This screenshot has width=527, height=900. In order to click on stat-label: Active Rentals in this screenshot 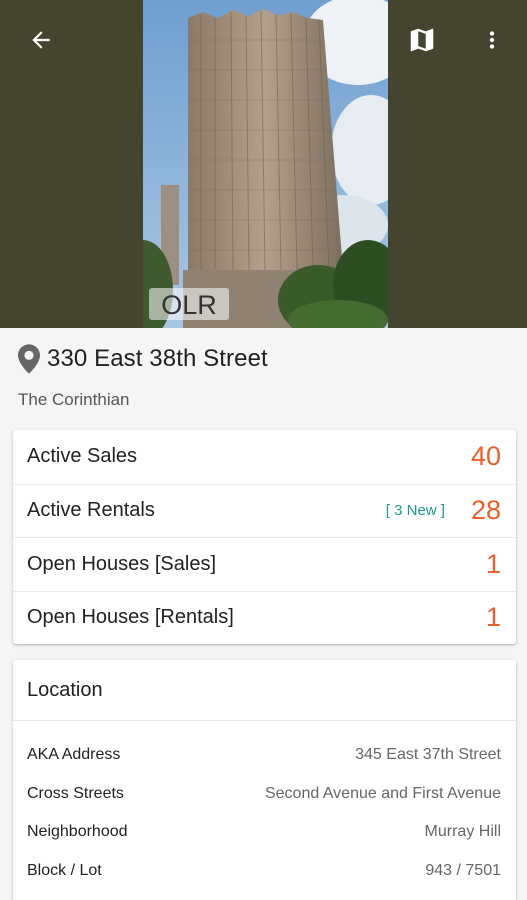, I will do `click(91, 510)`.